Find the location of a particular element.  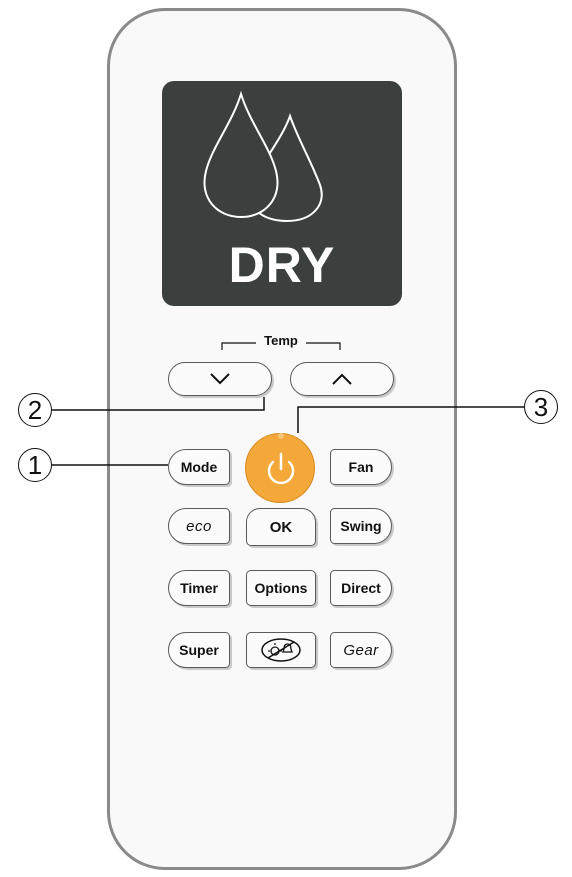

display-screen: DRY is located at coordinates (282, 193).